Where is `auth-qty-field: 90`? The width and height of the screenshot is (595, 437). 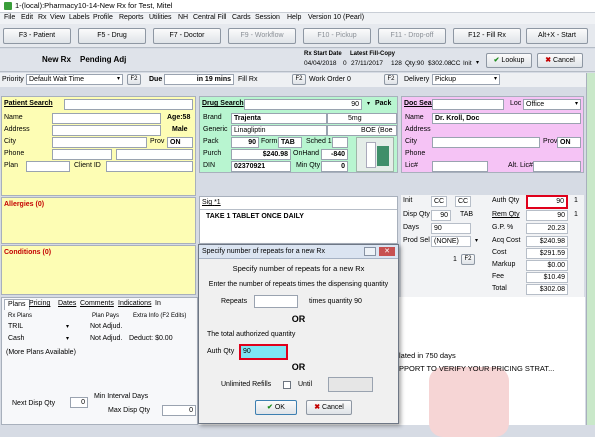
auth-qty-field: 90 is located at coordinates (547, 202).